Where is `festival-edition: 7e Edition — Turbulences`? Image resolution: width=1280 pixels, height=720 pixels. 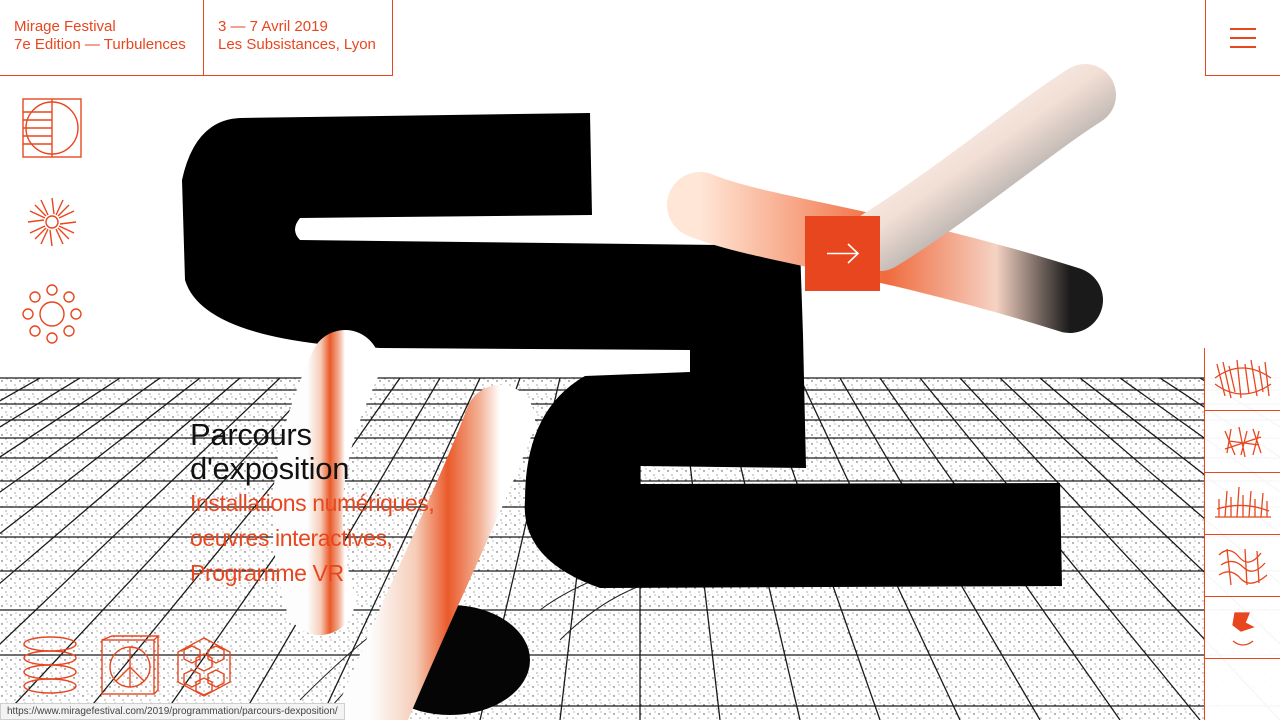 festival-edition: 7e Edition — Turbulences is located at coordinates (100, 44).